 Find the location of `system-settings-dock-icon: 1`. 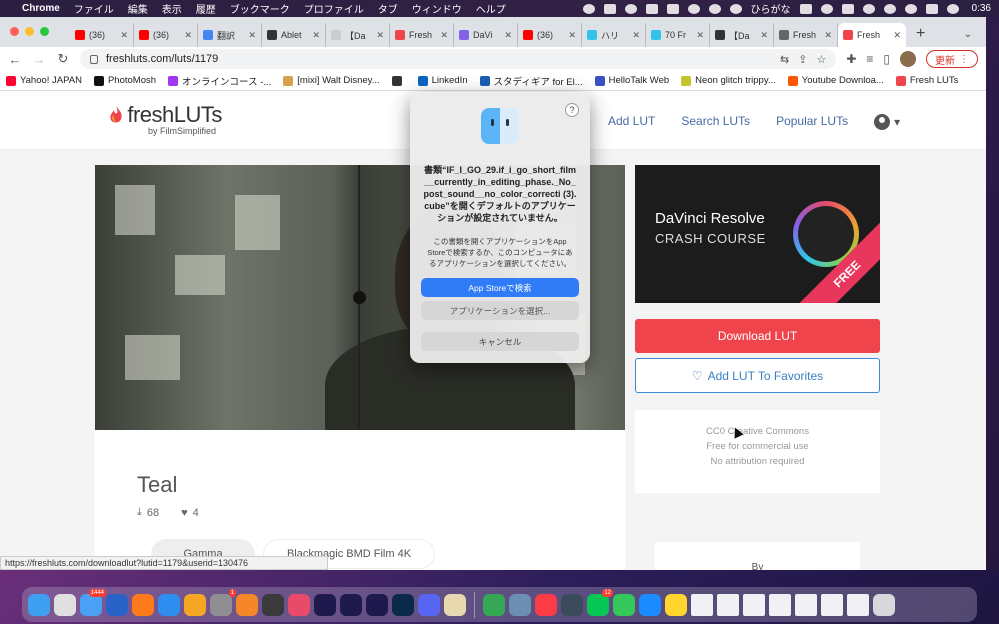

system-settings-dock-icon: 1 is located at coordinates (223, 602).